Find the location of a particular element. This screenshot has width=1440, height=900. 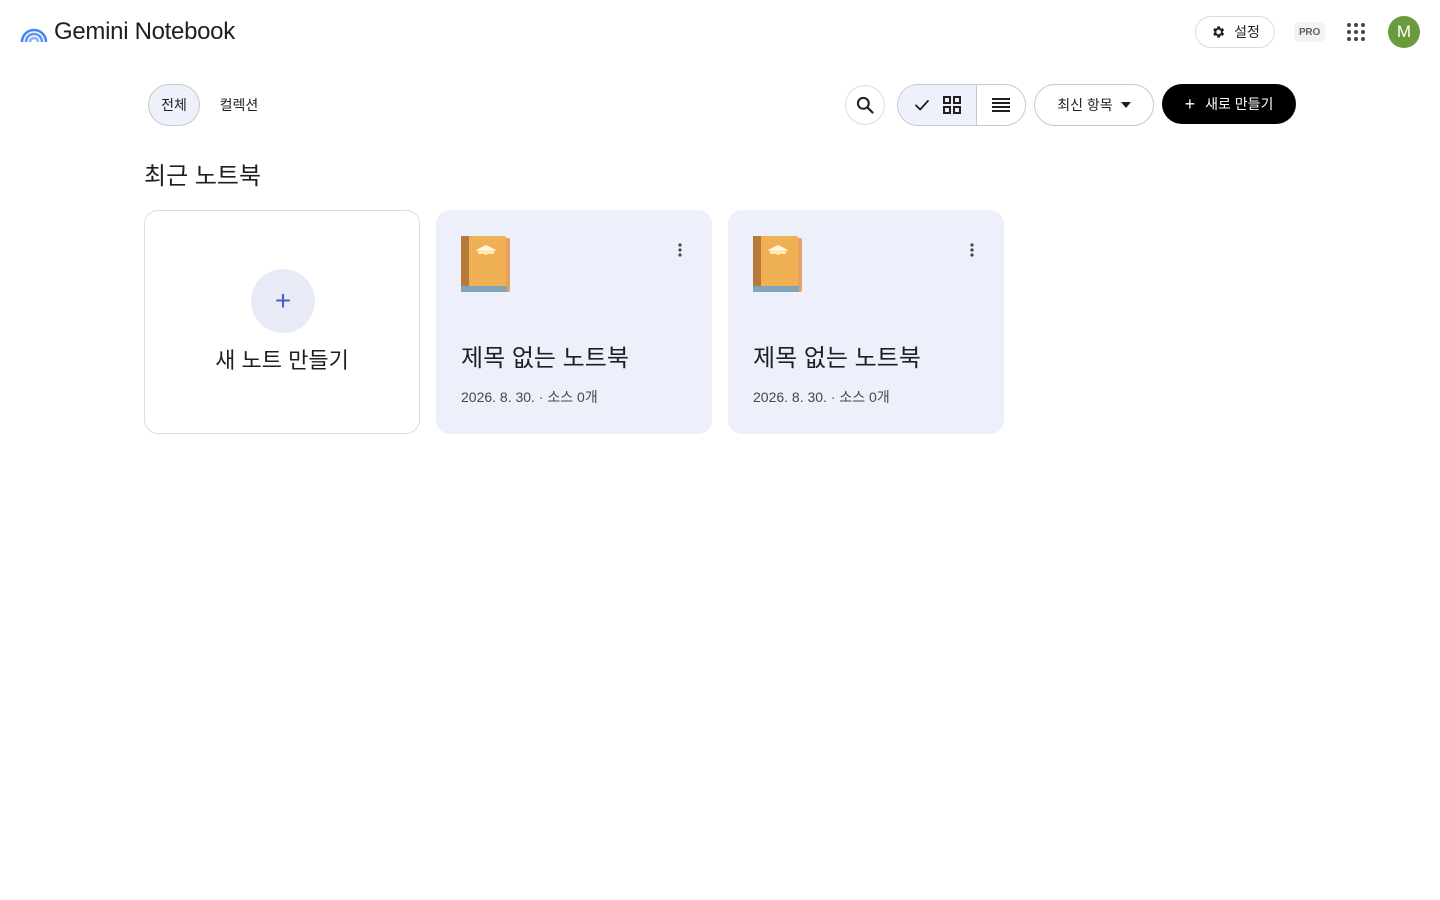

create-new-label: 새로 만들기 is located at coordinates (1239, 104).